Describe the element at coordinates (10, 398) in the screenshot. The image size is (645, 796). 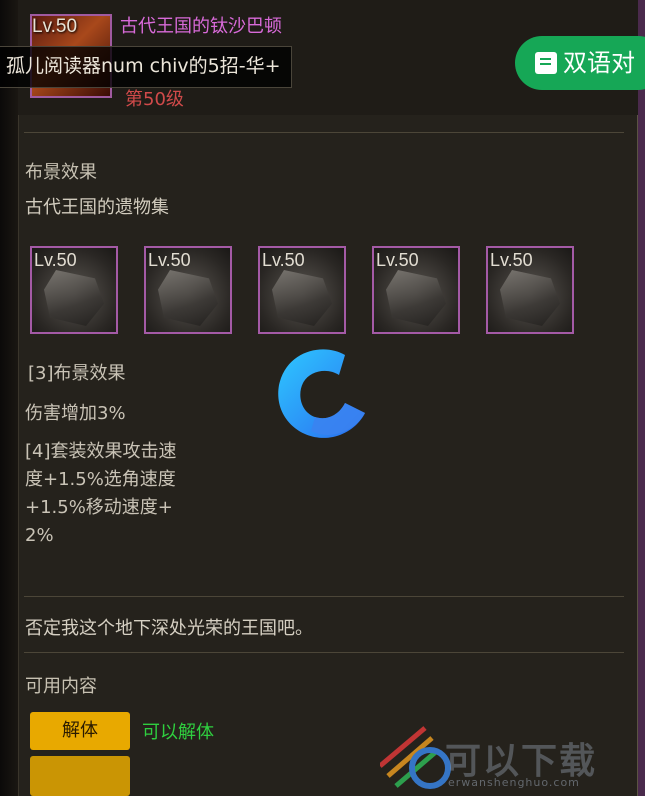
I see `background-left` at that location.